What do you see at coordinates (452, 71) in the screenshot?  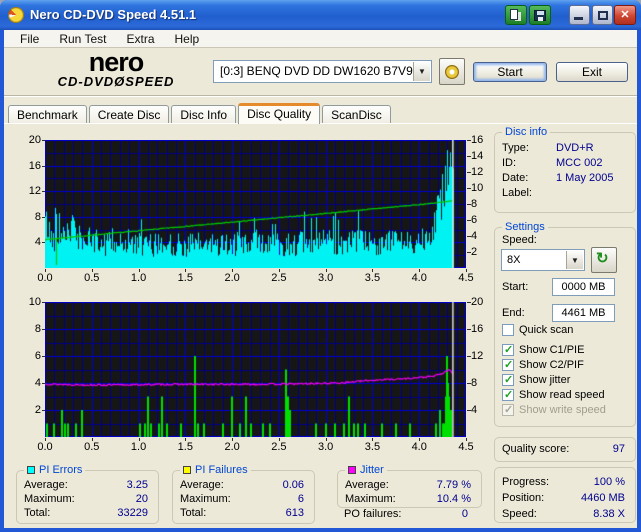 I see `eject-disc-button` at bounding box center [452, 71].